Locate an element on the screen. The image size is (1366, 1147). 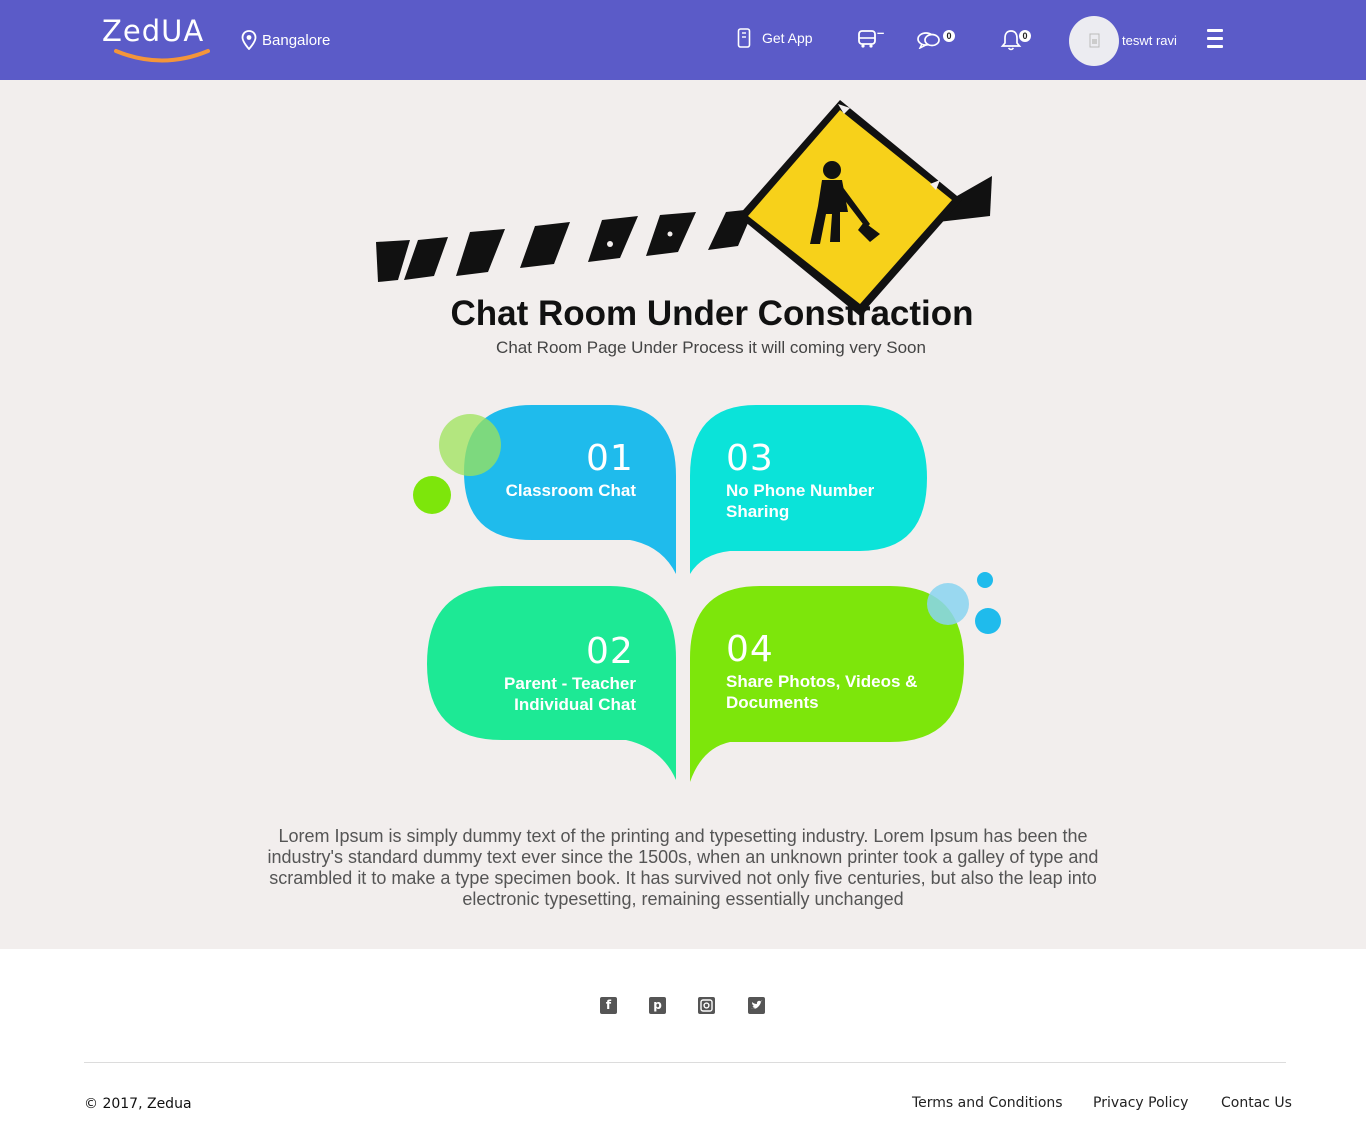
chat-bubbles-icon is located at coordinates (928, 40).